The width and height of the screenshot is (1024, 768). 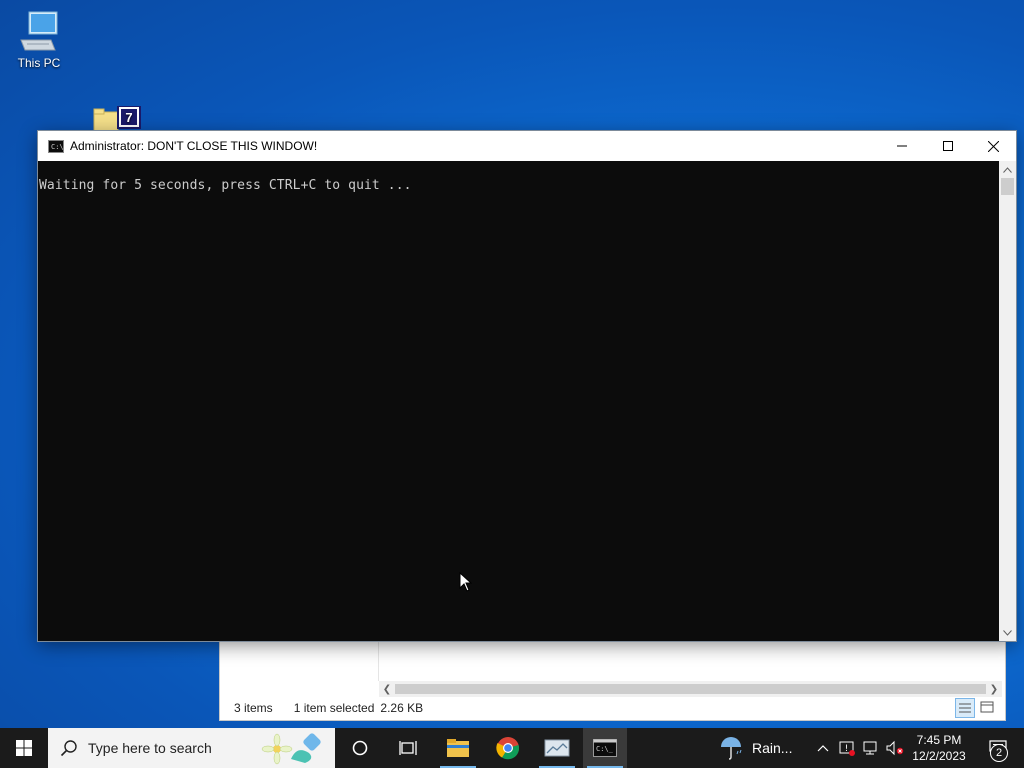 I want to click on details-view-button, so click(x=965, y=708).